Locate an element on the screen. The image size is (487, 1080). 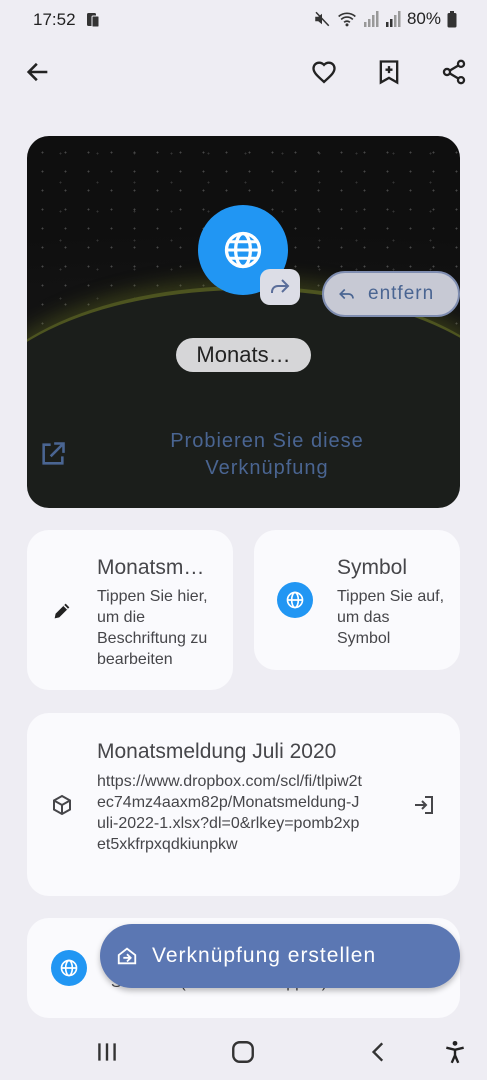
icon-card-subtitle: Tippen Sie auf, um das Symbol is located at coordinates (391, 617).